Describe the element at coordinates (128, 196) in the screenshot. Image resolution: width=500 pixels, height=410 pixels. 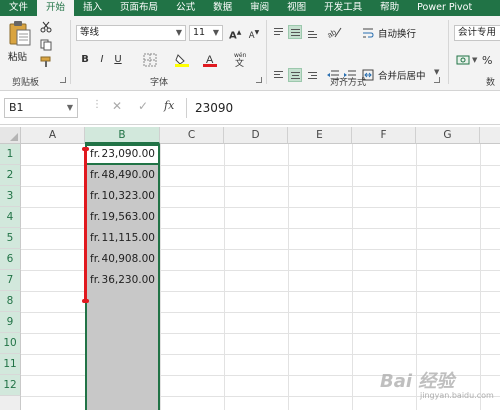
I see `cell-value: 10,323.00` at that location.